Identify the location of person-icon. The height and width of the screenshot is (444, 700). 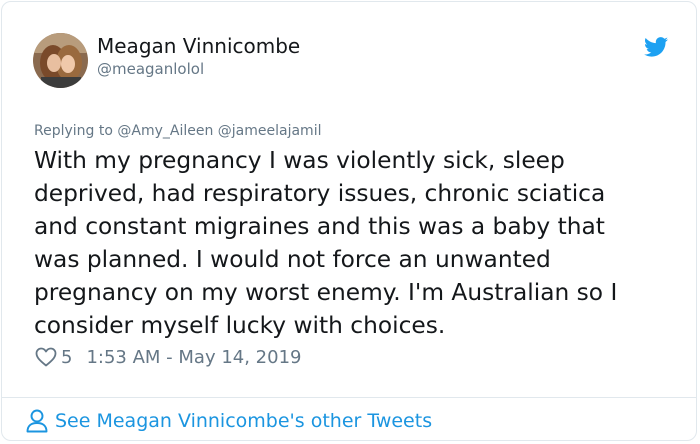
(37, 421).